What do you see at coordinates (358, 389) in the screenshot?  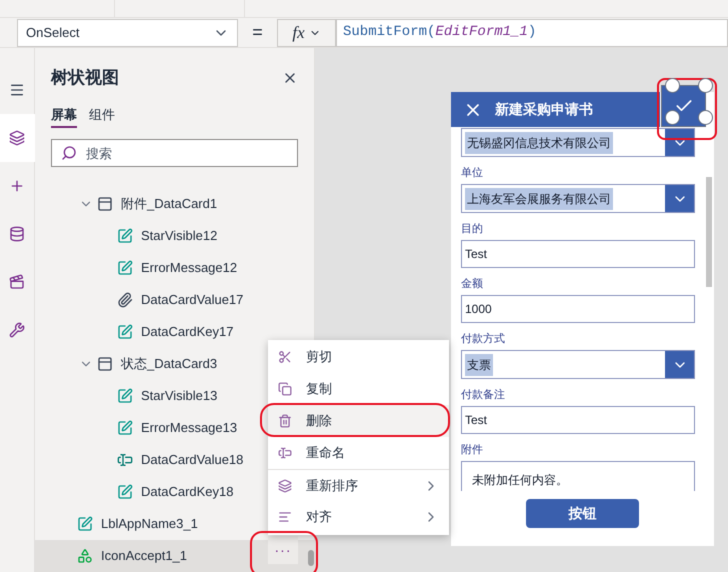 I see `menu-item: 复制` at bounding box center [358, 389].